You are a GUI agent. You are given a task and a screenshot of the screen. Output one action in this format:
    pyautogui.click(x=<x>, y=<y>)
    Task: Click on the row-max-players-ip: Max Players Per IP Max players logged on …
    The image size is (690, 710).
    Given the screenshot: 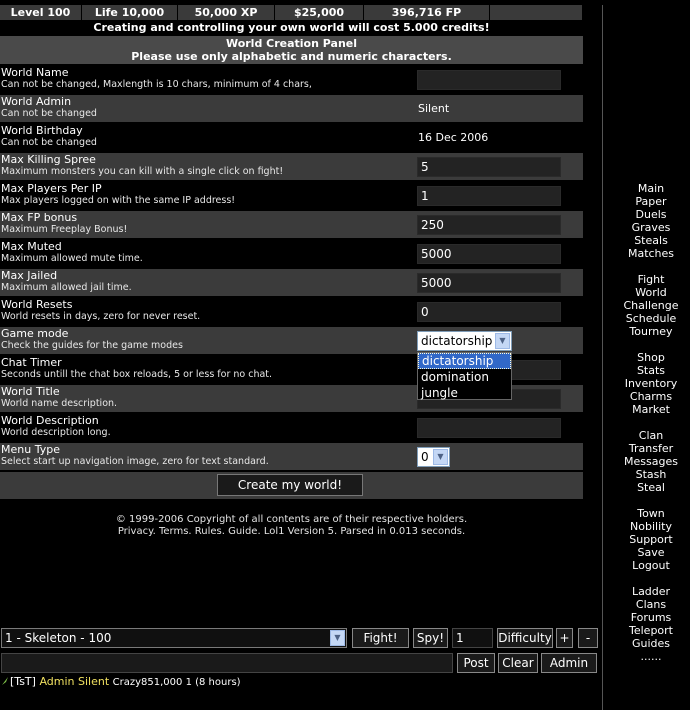 What is the action you would take?
    pyautogui.click(x=291, y=195)
    